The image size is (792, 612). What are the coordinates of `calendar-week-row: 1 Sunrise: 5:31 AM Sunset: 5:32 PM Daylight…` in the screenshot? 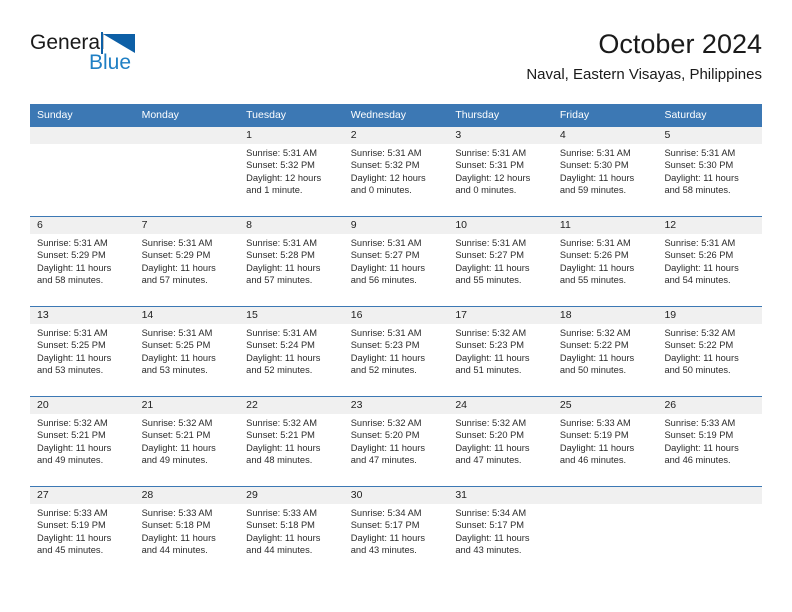 It's located at (396, 171).